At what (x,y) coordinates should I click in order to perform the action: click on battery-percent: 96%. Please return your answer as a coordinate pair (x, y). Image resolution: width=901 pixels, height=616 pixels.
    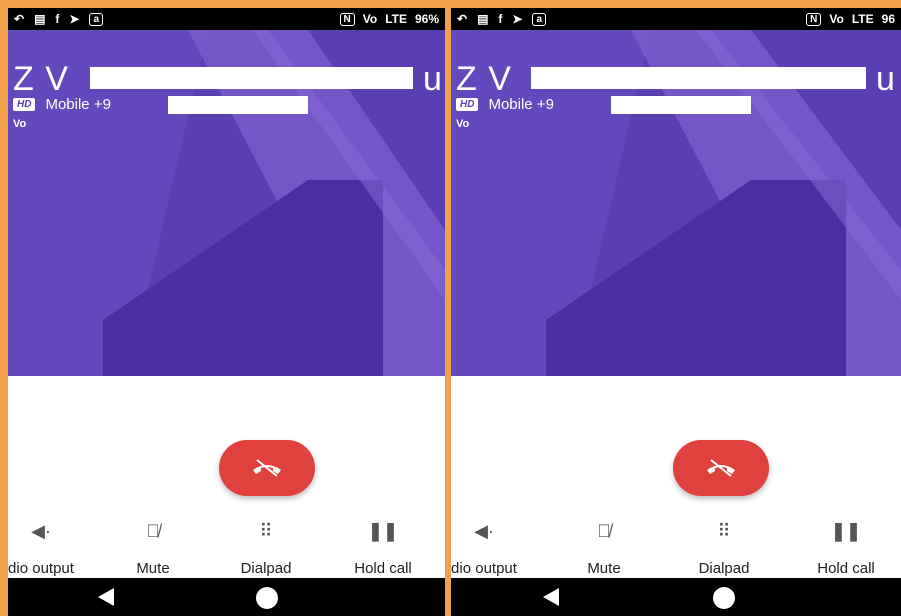
    Looking at the image, I should click on (426, 19).